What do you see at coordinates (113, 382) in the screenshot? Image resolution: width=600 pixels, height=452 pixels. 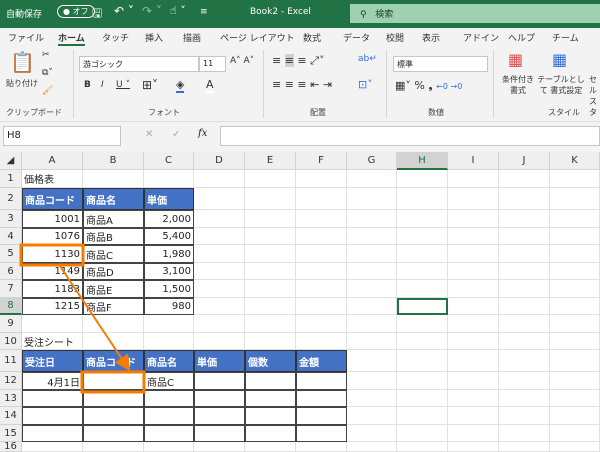 I see `target-highlight` at bounding box center [113, 382].